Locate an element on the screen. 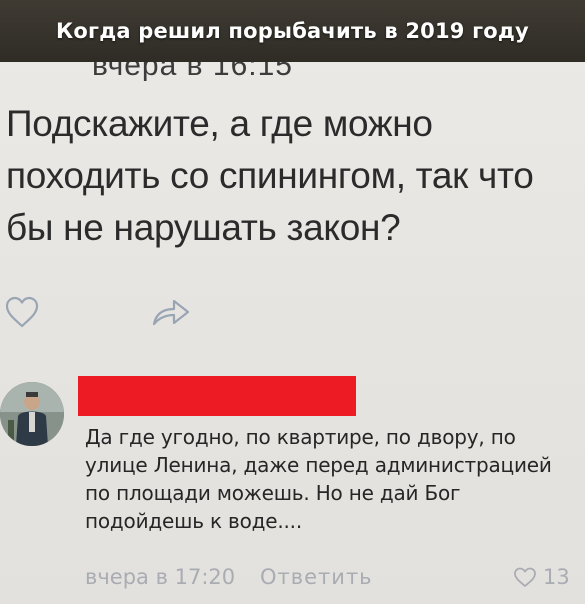 This screenshot has height=604, width=585. comment-meta: вчера в 17:20 Ответить 13 is located at coordinates (335, 580).